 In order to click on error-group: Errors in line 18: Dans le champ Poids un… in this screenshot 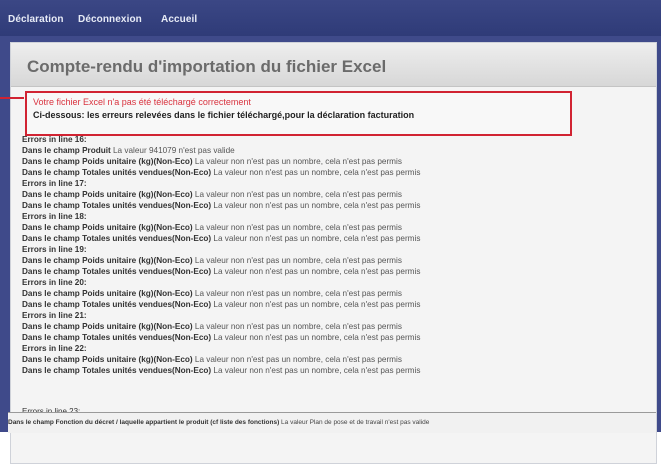, I will do `click(332, 227)`.